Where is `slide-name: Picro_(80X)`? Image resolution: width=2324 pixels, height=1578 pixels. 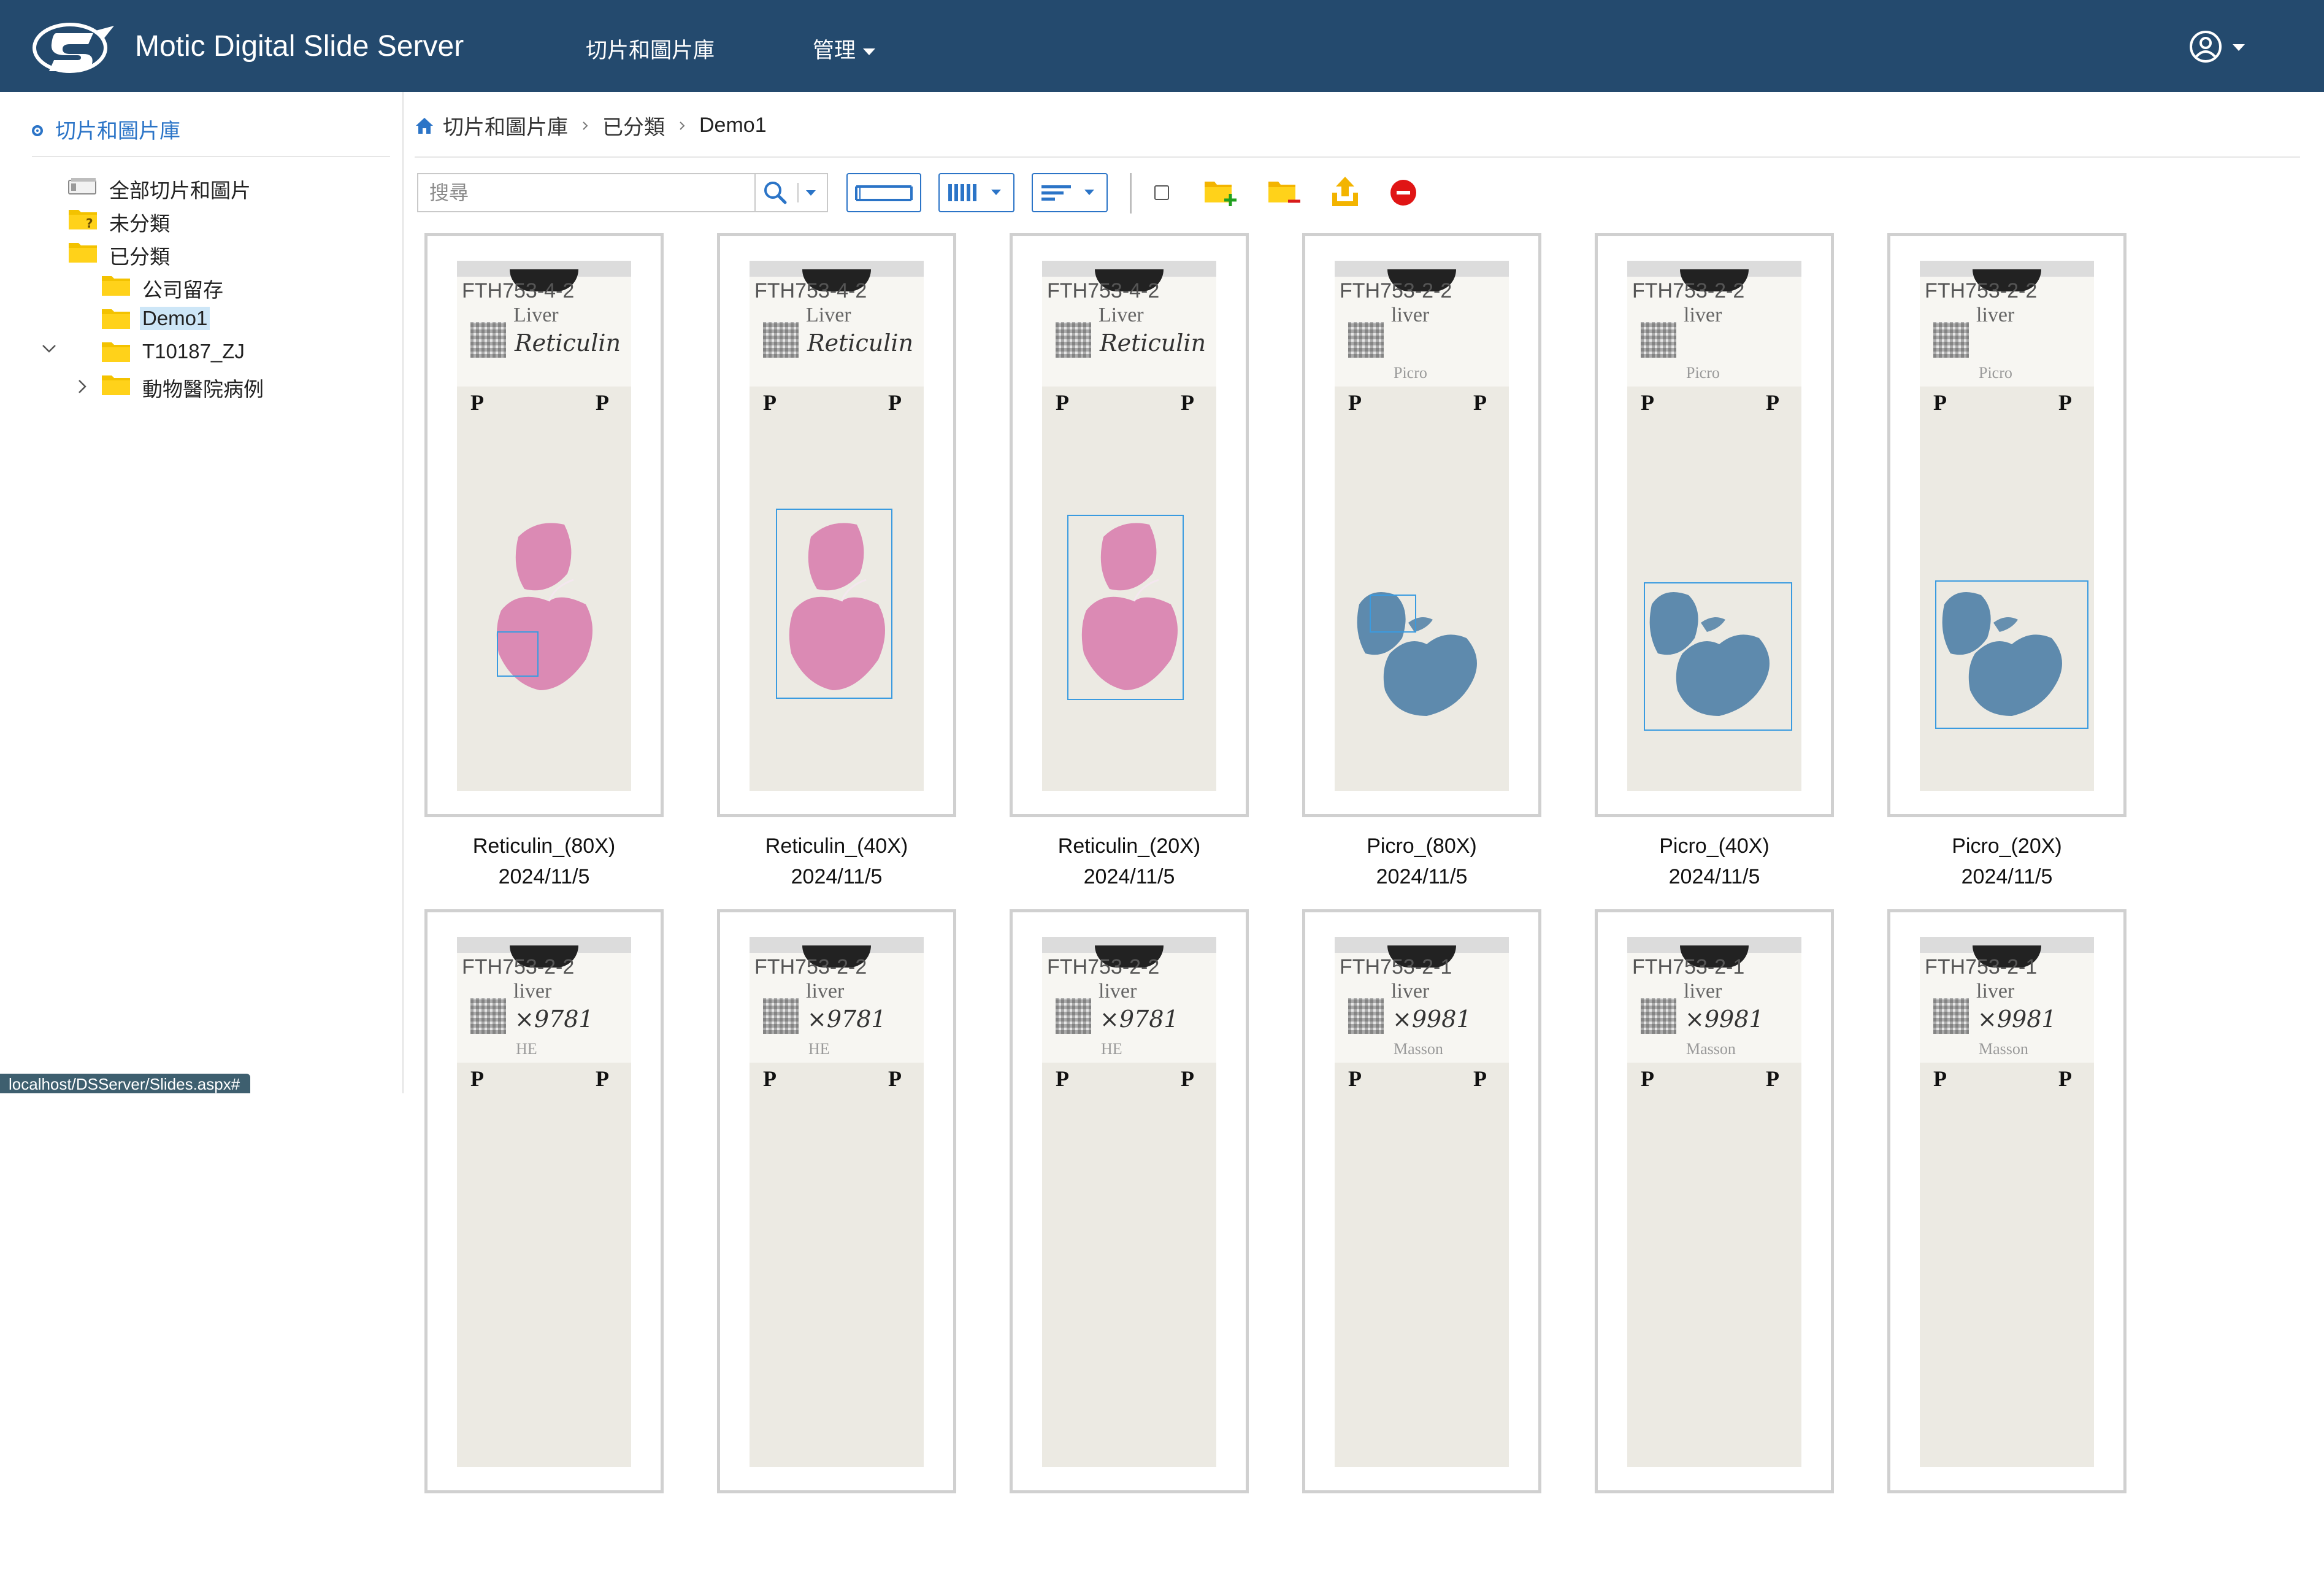 slide-name: Picro_(80X) is located at coordinates (1422, 846).